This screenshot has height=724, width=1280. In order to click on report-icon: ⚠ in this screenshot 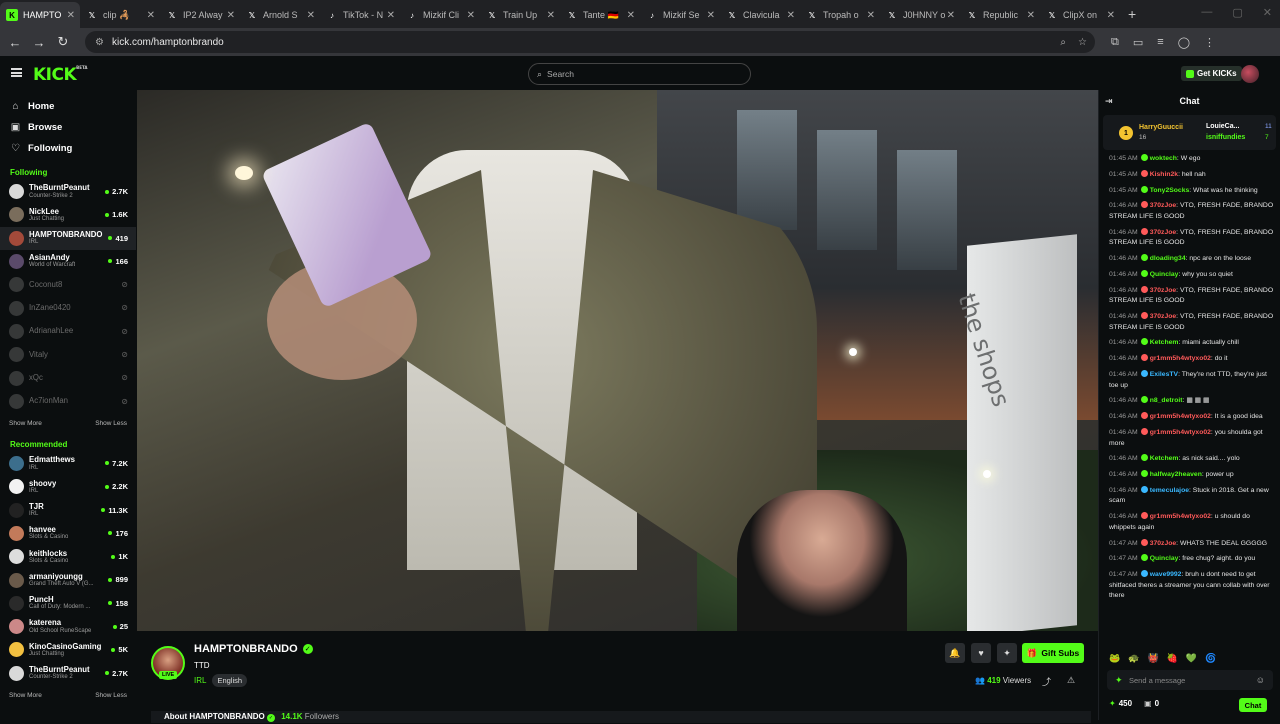, I will do `click(1071, 680)`.